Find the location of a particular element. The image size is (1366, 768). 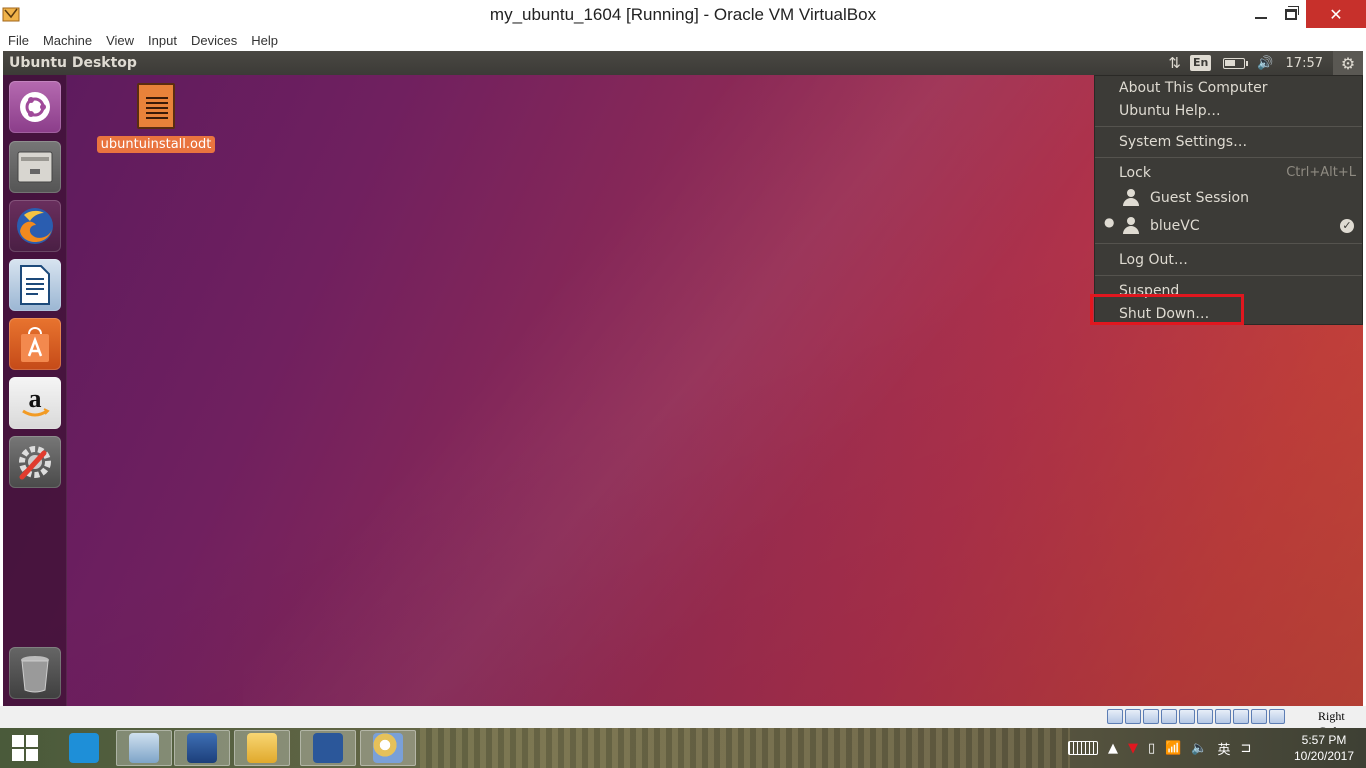

menu-machine: Machine is located at coordinates (67, 40).